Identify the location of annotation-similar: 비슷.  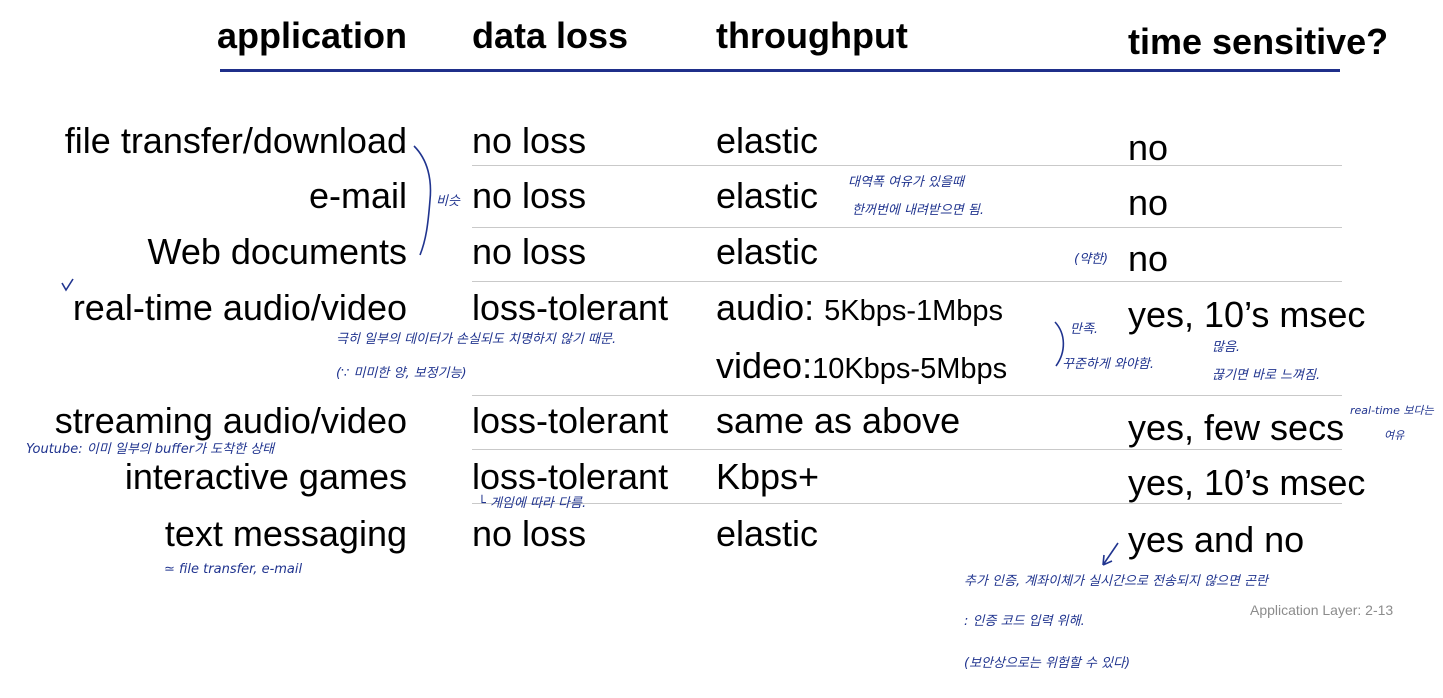
(448, 201).